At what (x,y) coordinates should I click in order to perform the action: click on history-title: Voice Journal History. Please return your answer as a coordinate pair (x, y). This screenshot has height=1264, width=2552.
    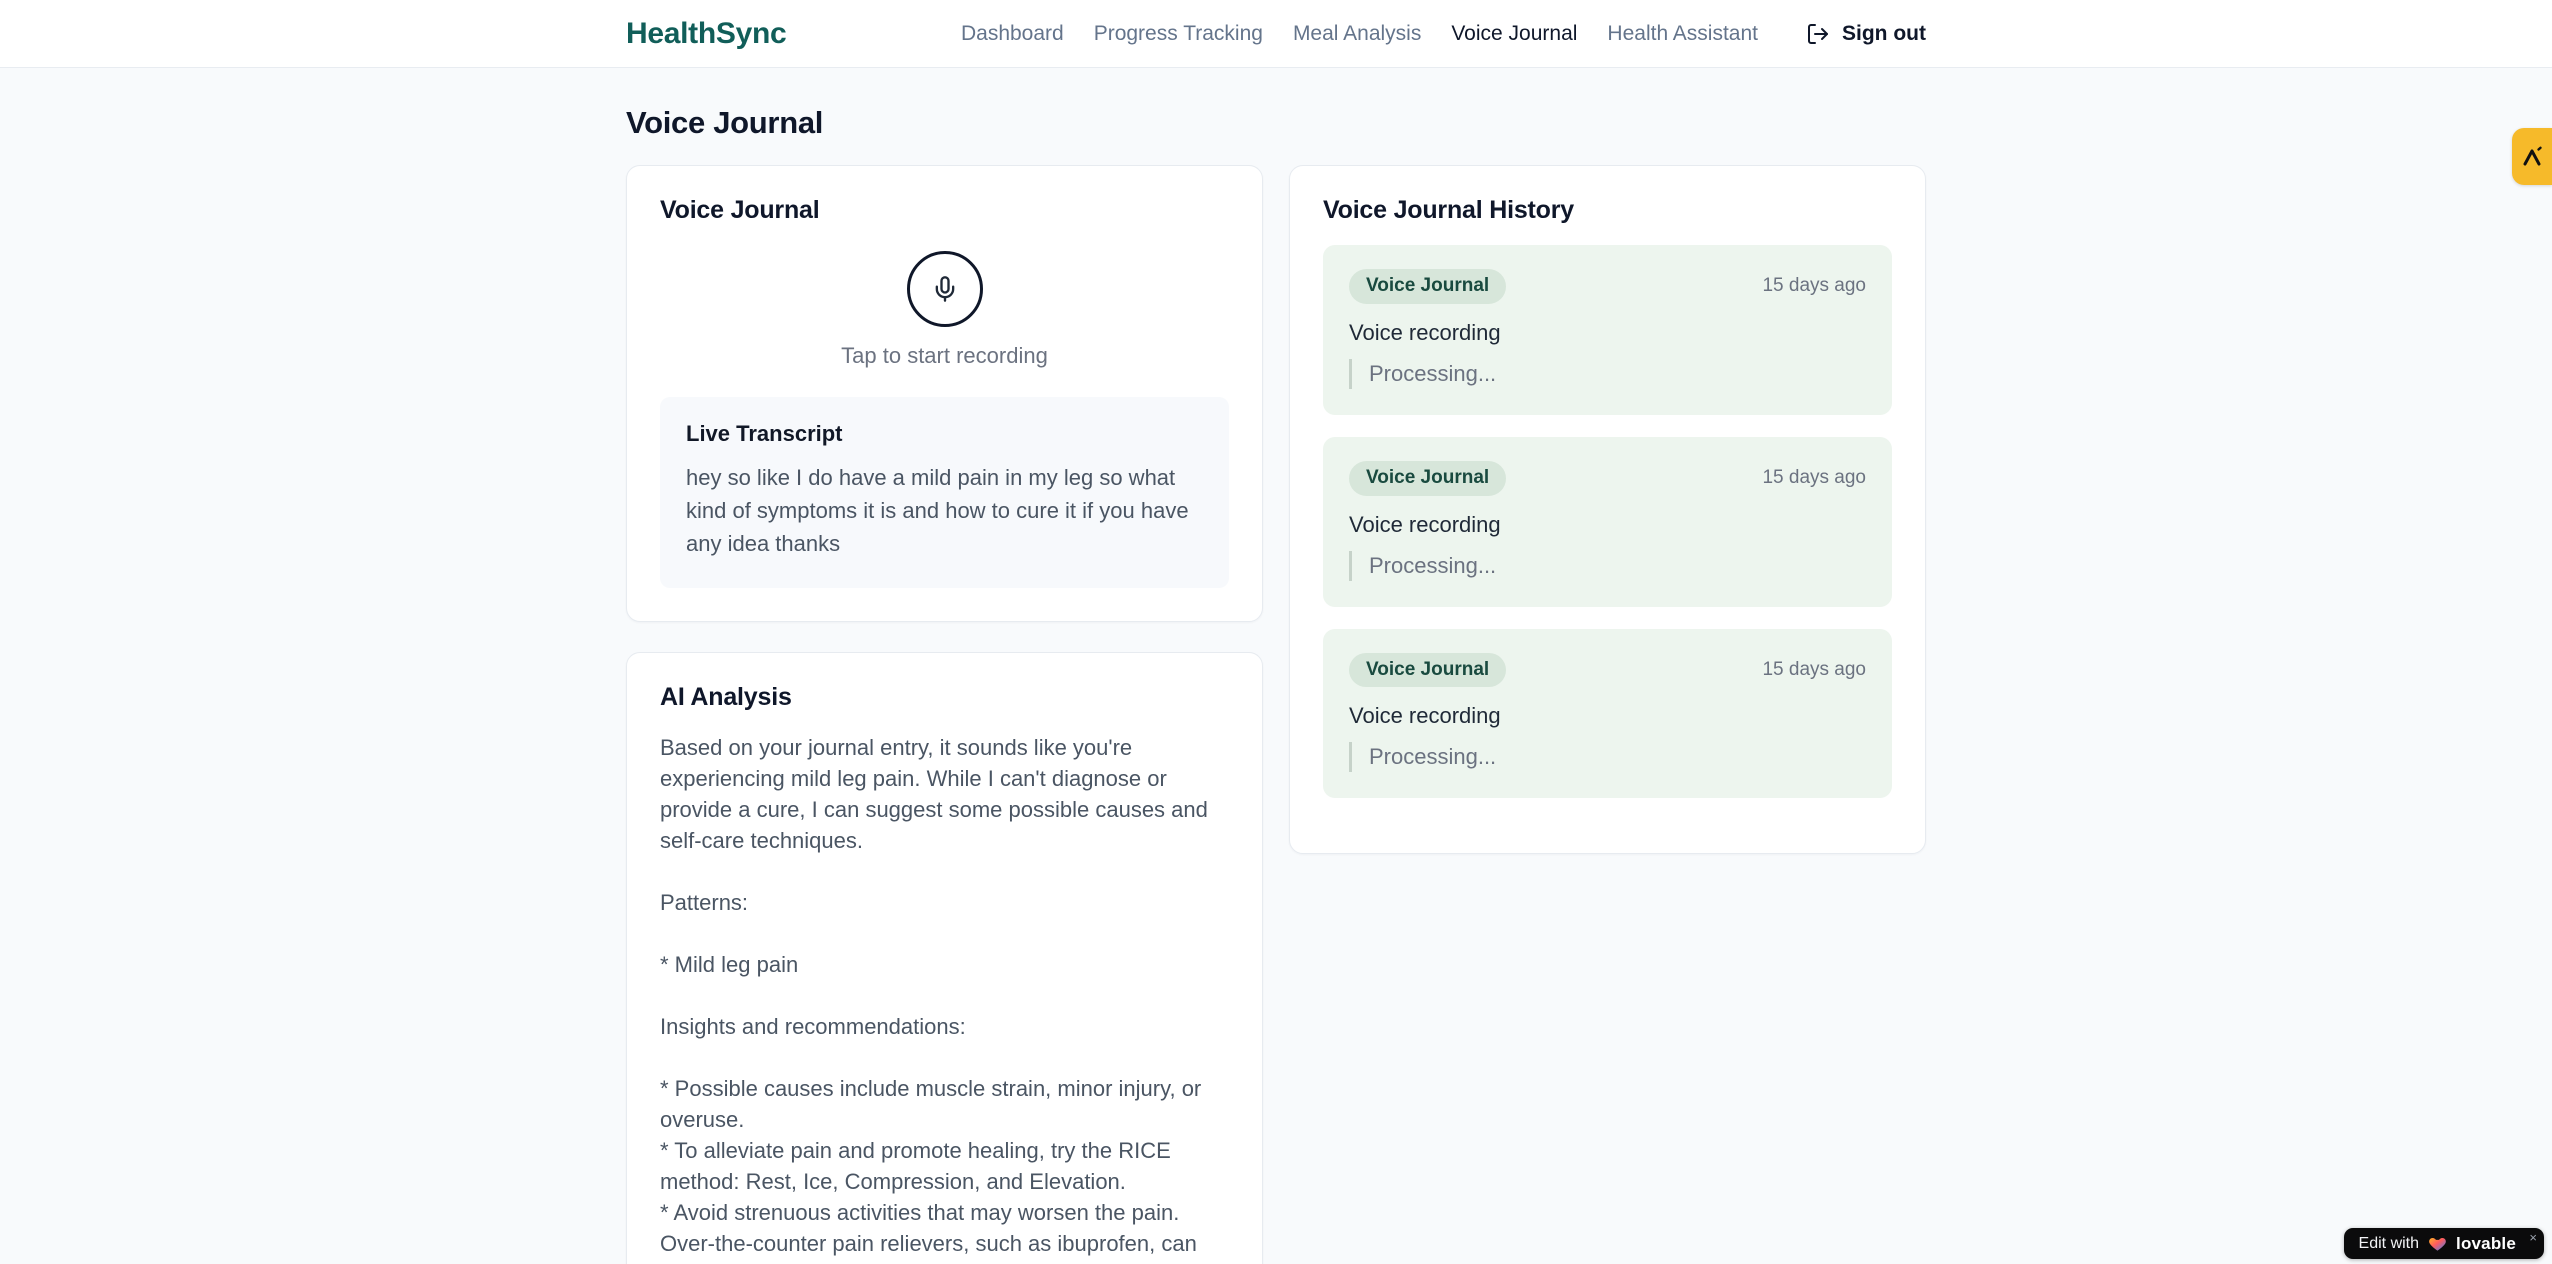
    Looking at the image, I should click on (1448, 210).